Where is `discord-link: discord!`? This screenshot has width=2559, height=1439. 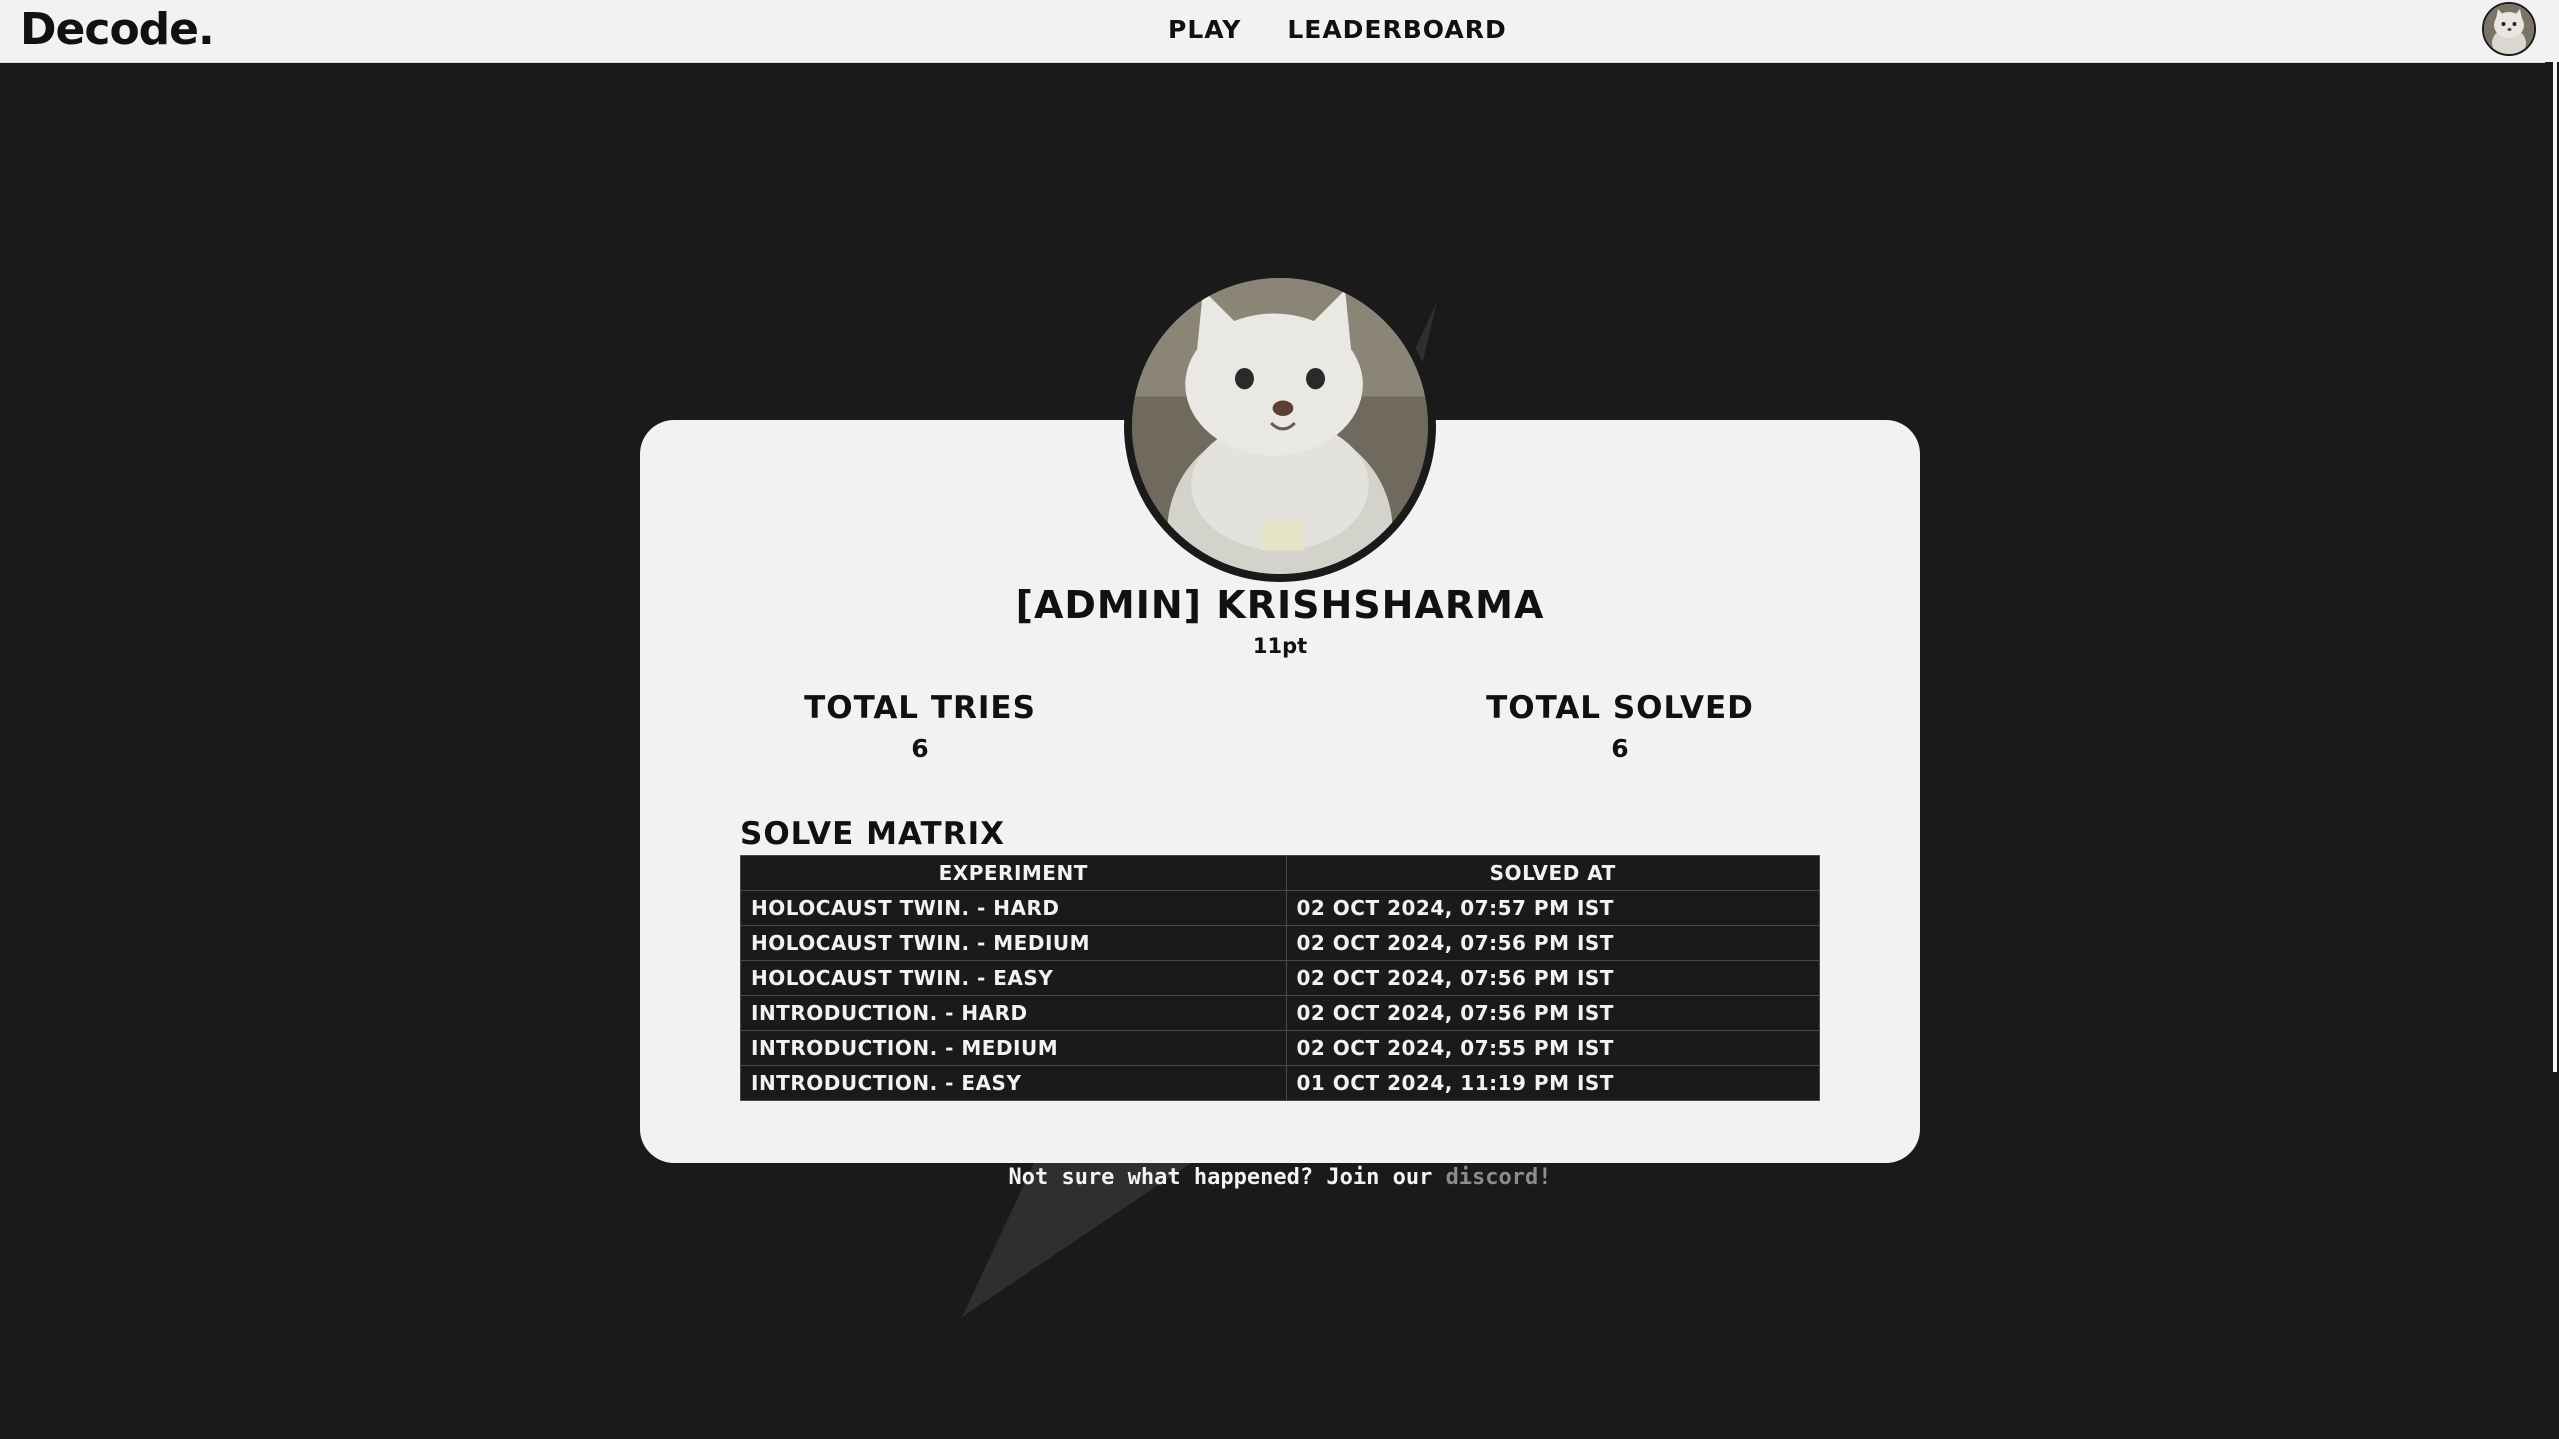
discord-link: discord! is located at coordinates (1499, 1177).